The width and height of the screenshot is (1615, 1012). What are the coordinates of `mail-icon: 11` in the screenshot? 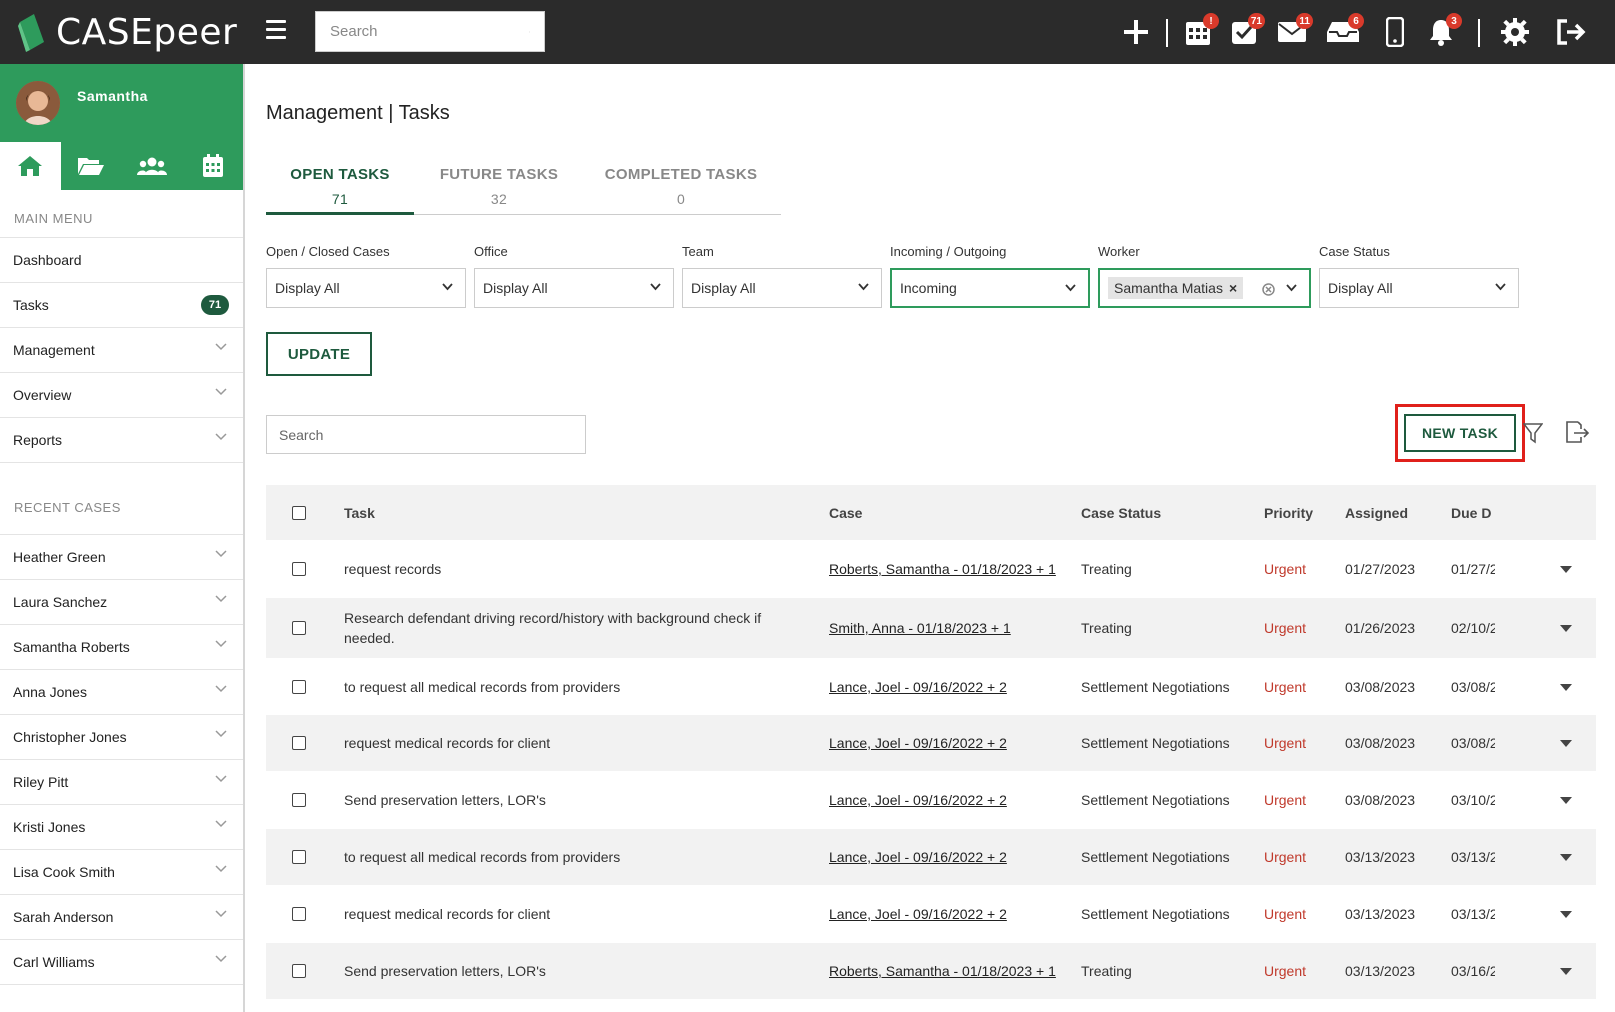 It's located at (1293, 31).